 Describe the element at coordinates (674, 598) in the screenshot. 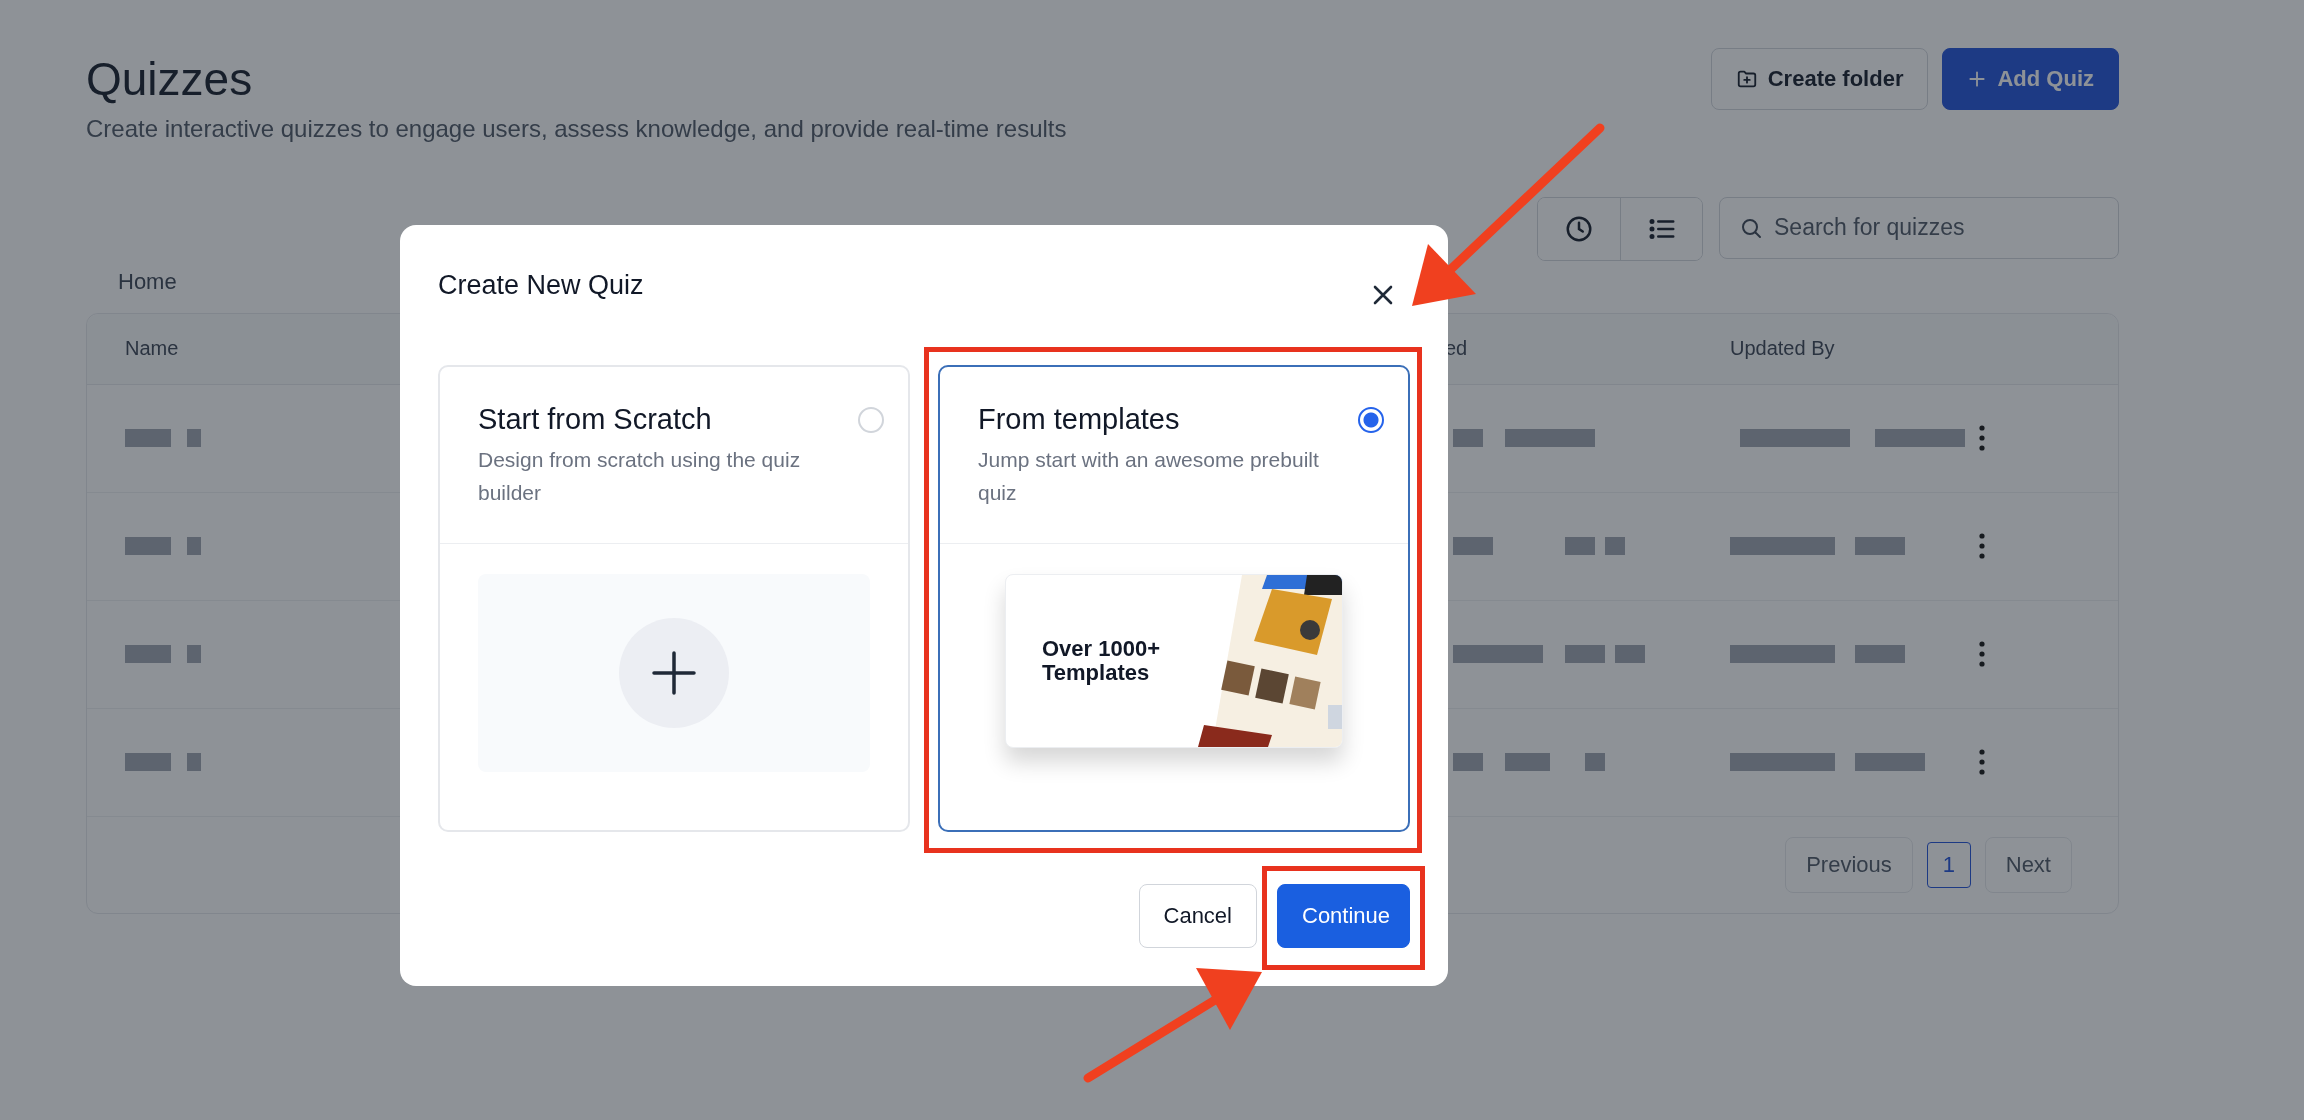

I see `option-card: Start from Scratch Design from scratch using the quiz builder` at that location.